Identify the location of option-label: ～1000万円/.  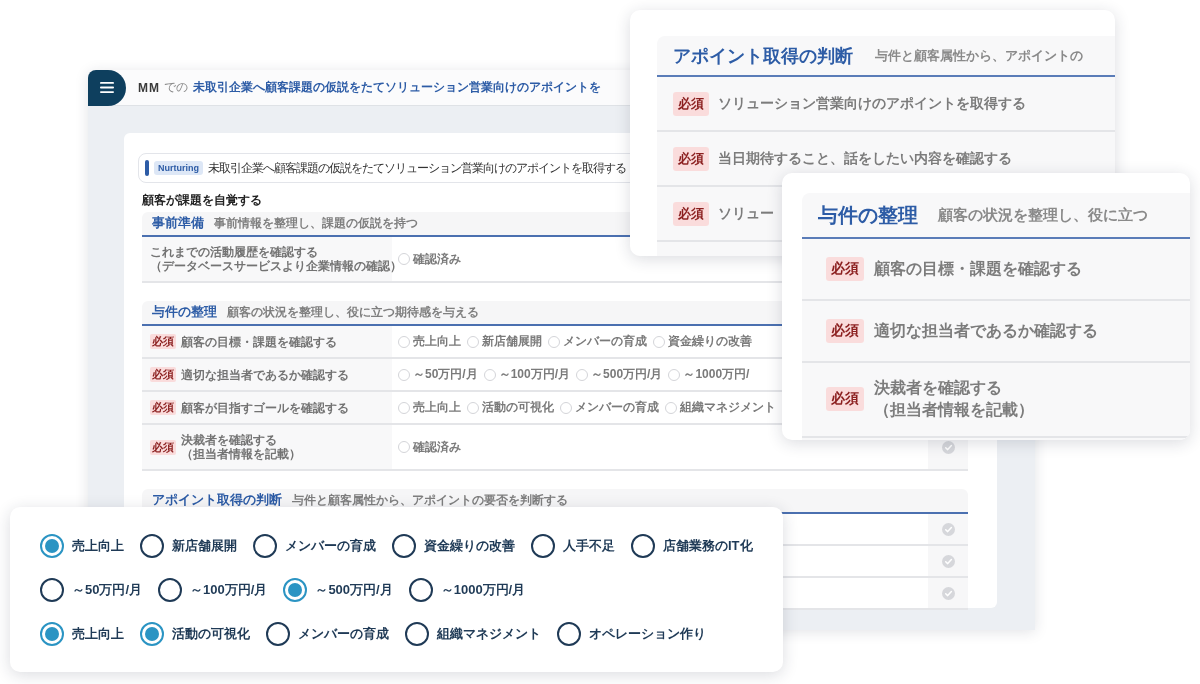
(716, 374).